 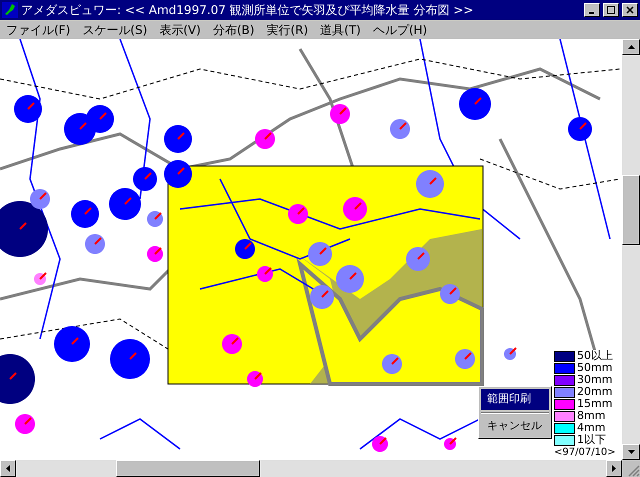 I want to click on scroll-right-button, so click(x=614, y=468).